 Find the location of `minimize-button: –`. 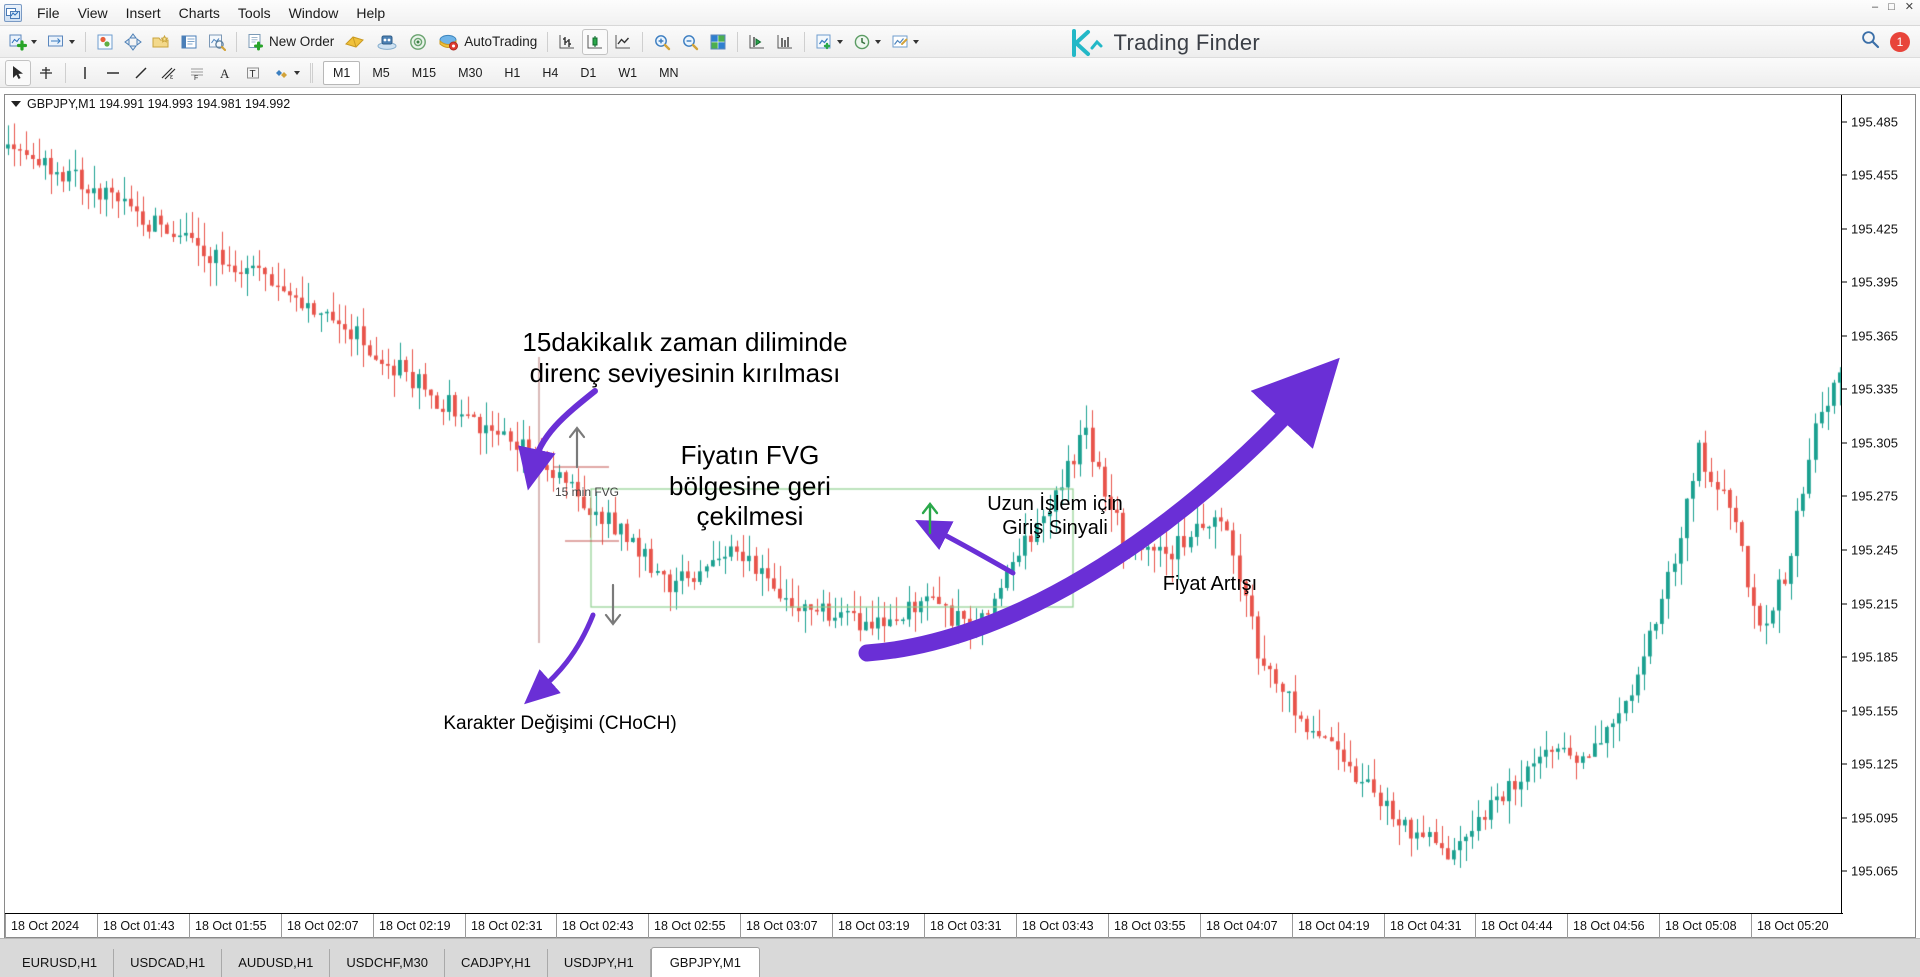

minimize-button: – is located at coordinates (1875, 7).